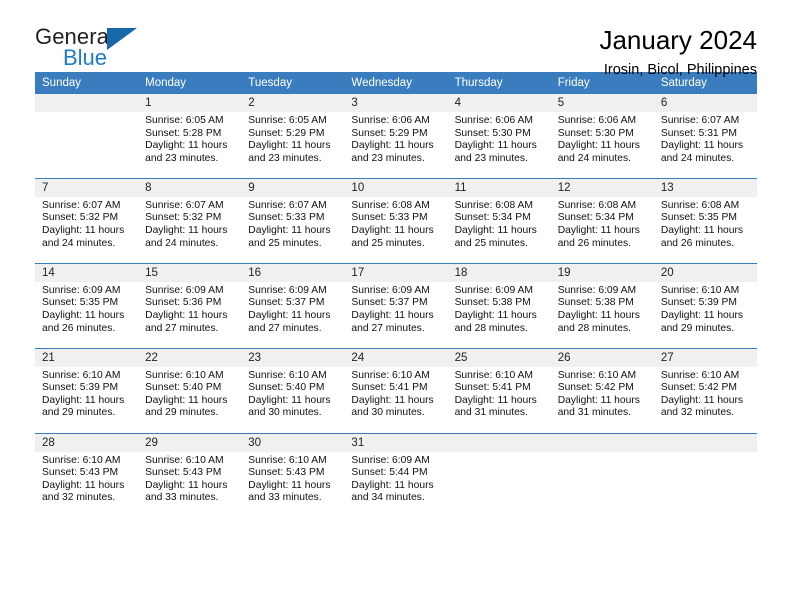 Image resolution: width=792 pixels, height=612 pixels. What do you see at coordinates (595, 303) in the screenshot?
I see `sunset-text: Sunset: 5:38 PM` at bounding box center [595, 303].